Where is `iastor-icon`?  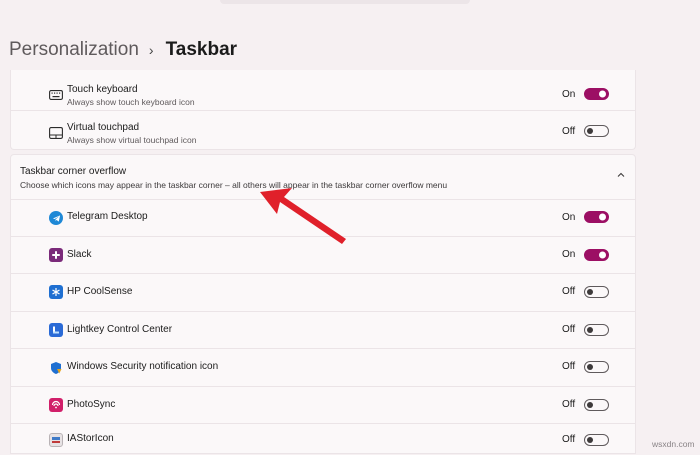
iastor-icon is located at coordinates (56, 440).